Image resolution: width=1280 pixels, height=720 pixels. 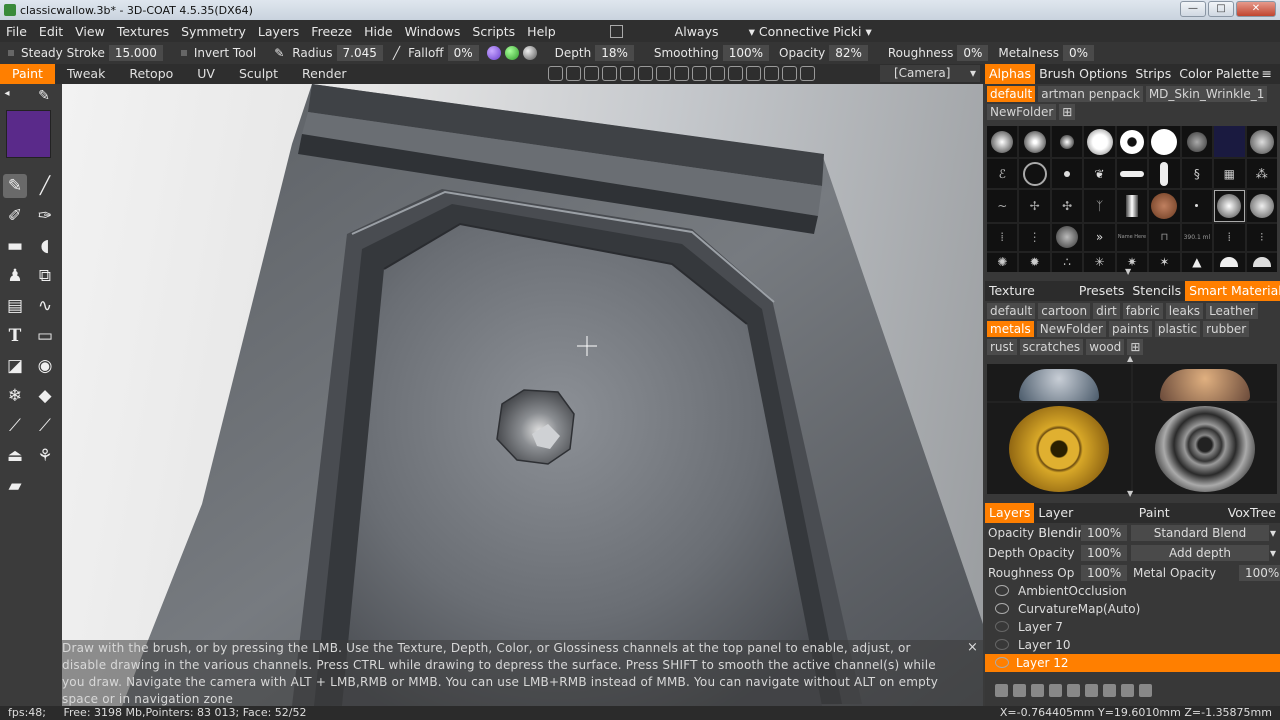 What do you see at coordinates (45, 306) in the screenshot?
I see `curve-tool: ∿` at bounding box center [45, 306].